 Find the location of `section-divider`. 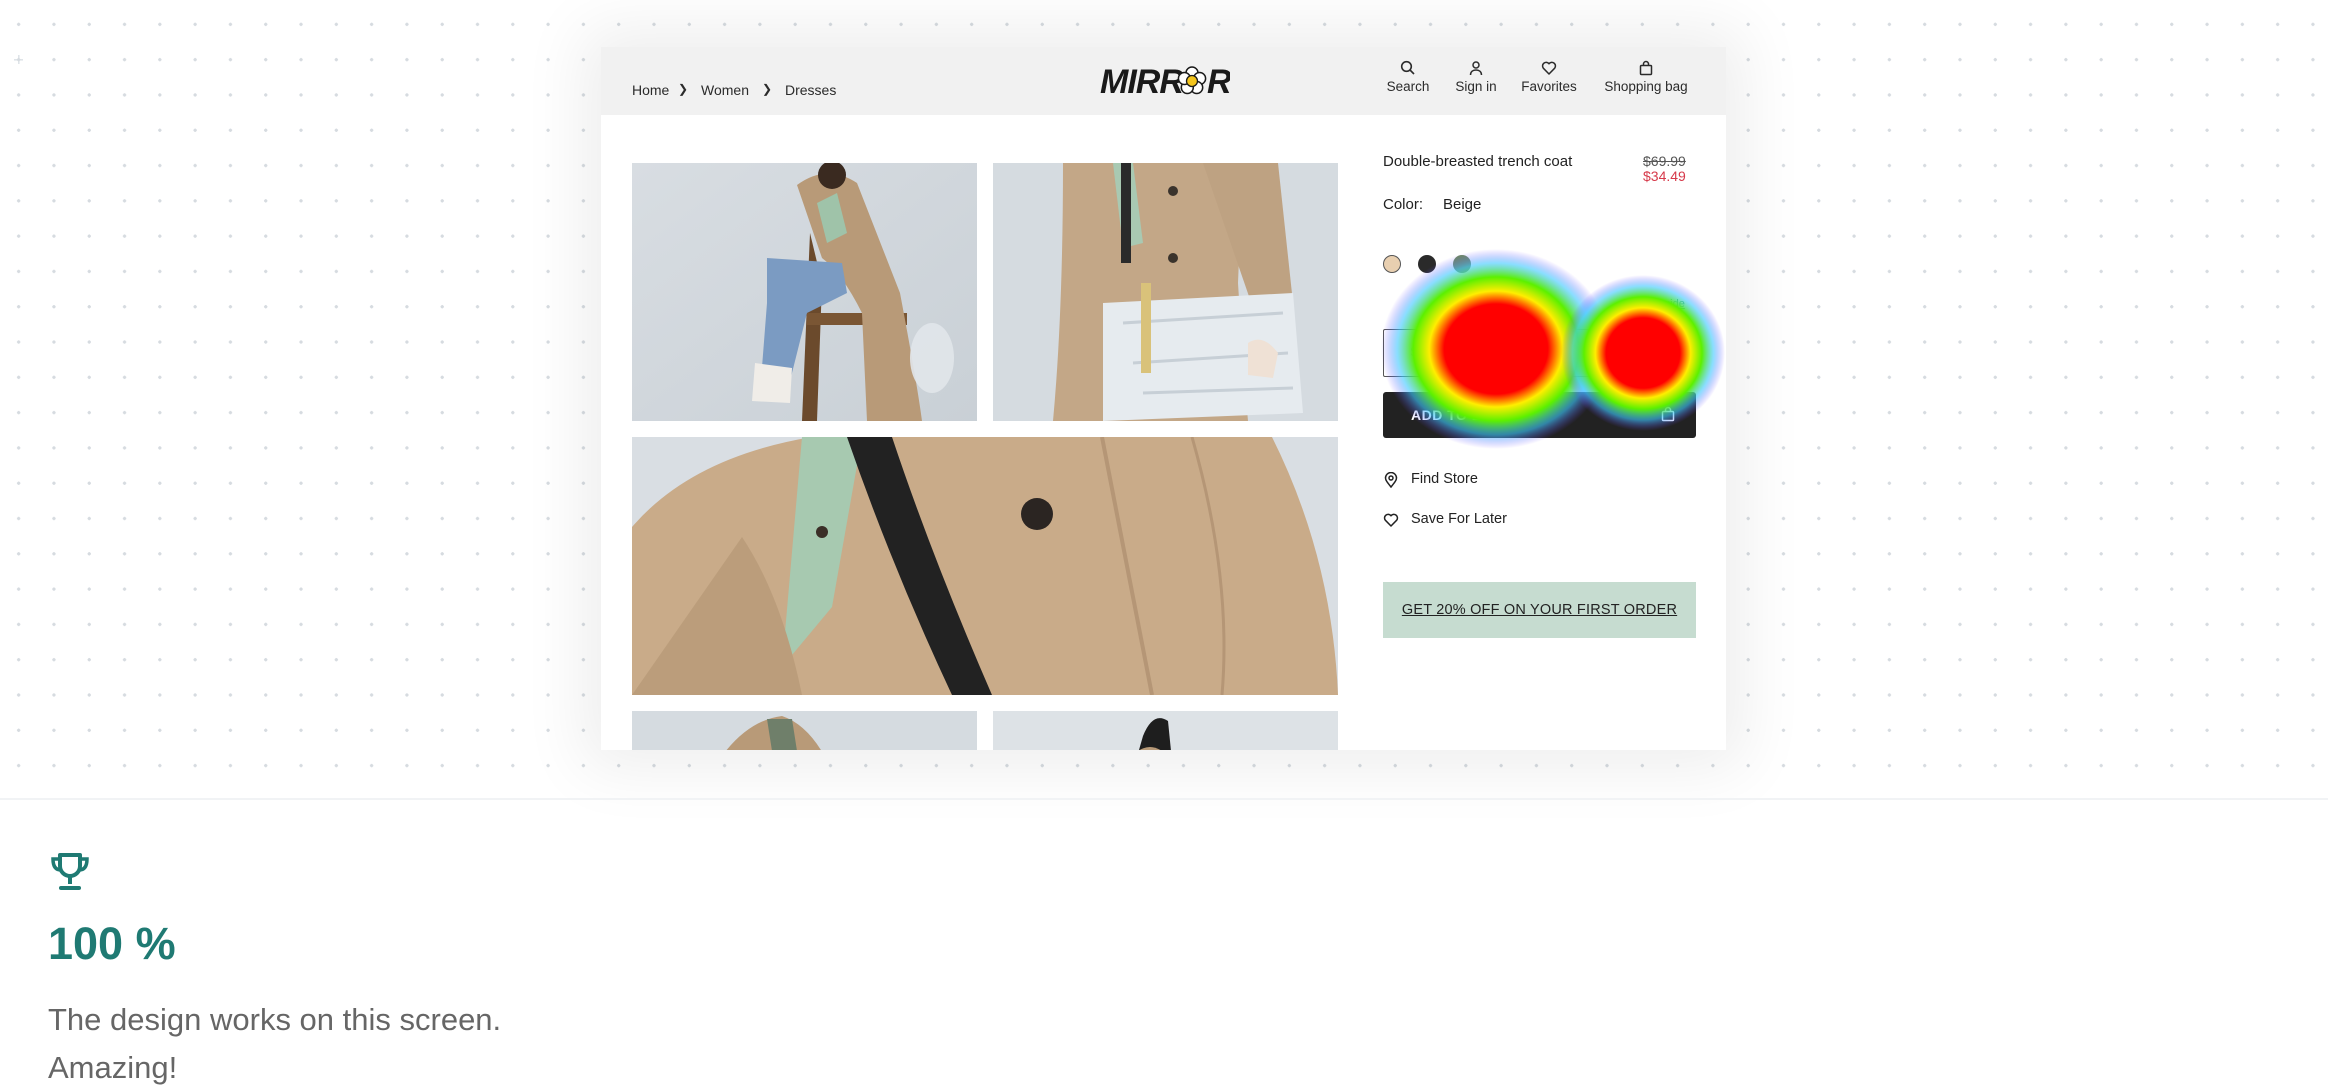

section-divider is located at coordinates (1164, 799).